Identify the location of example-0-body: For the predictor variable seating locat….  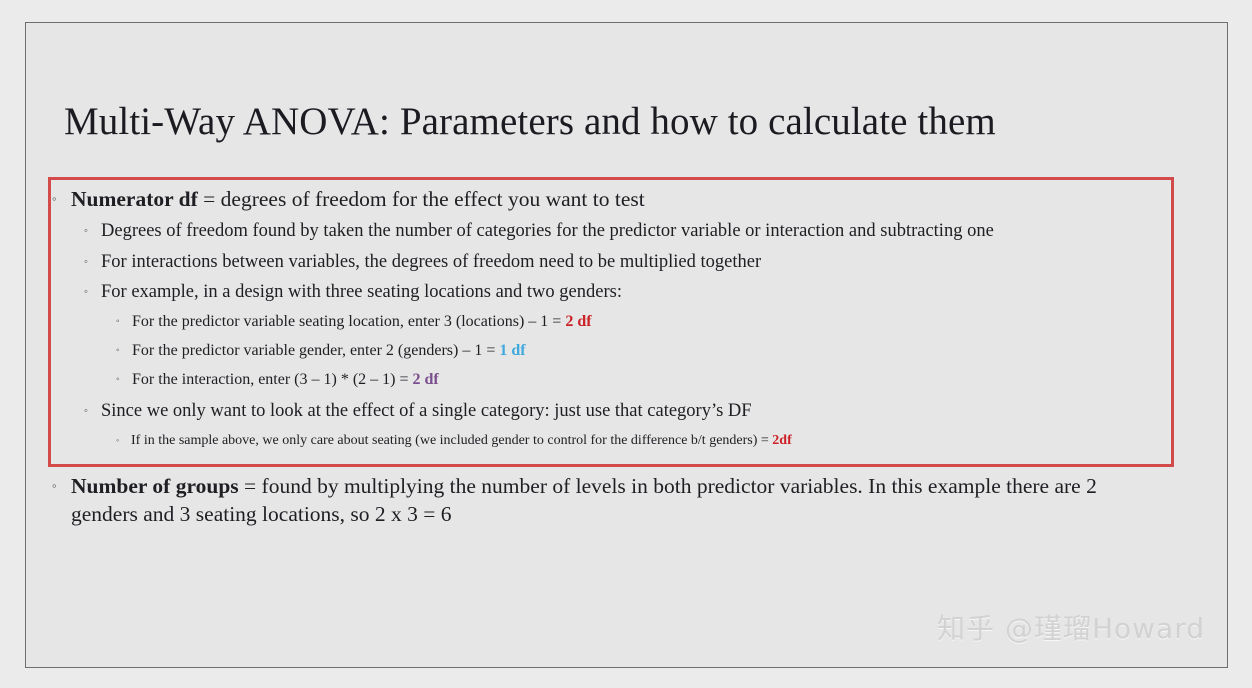
(349, 321).